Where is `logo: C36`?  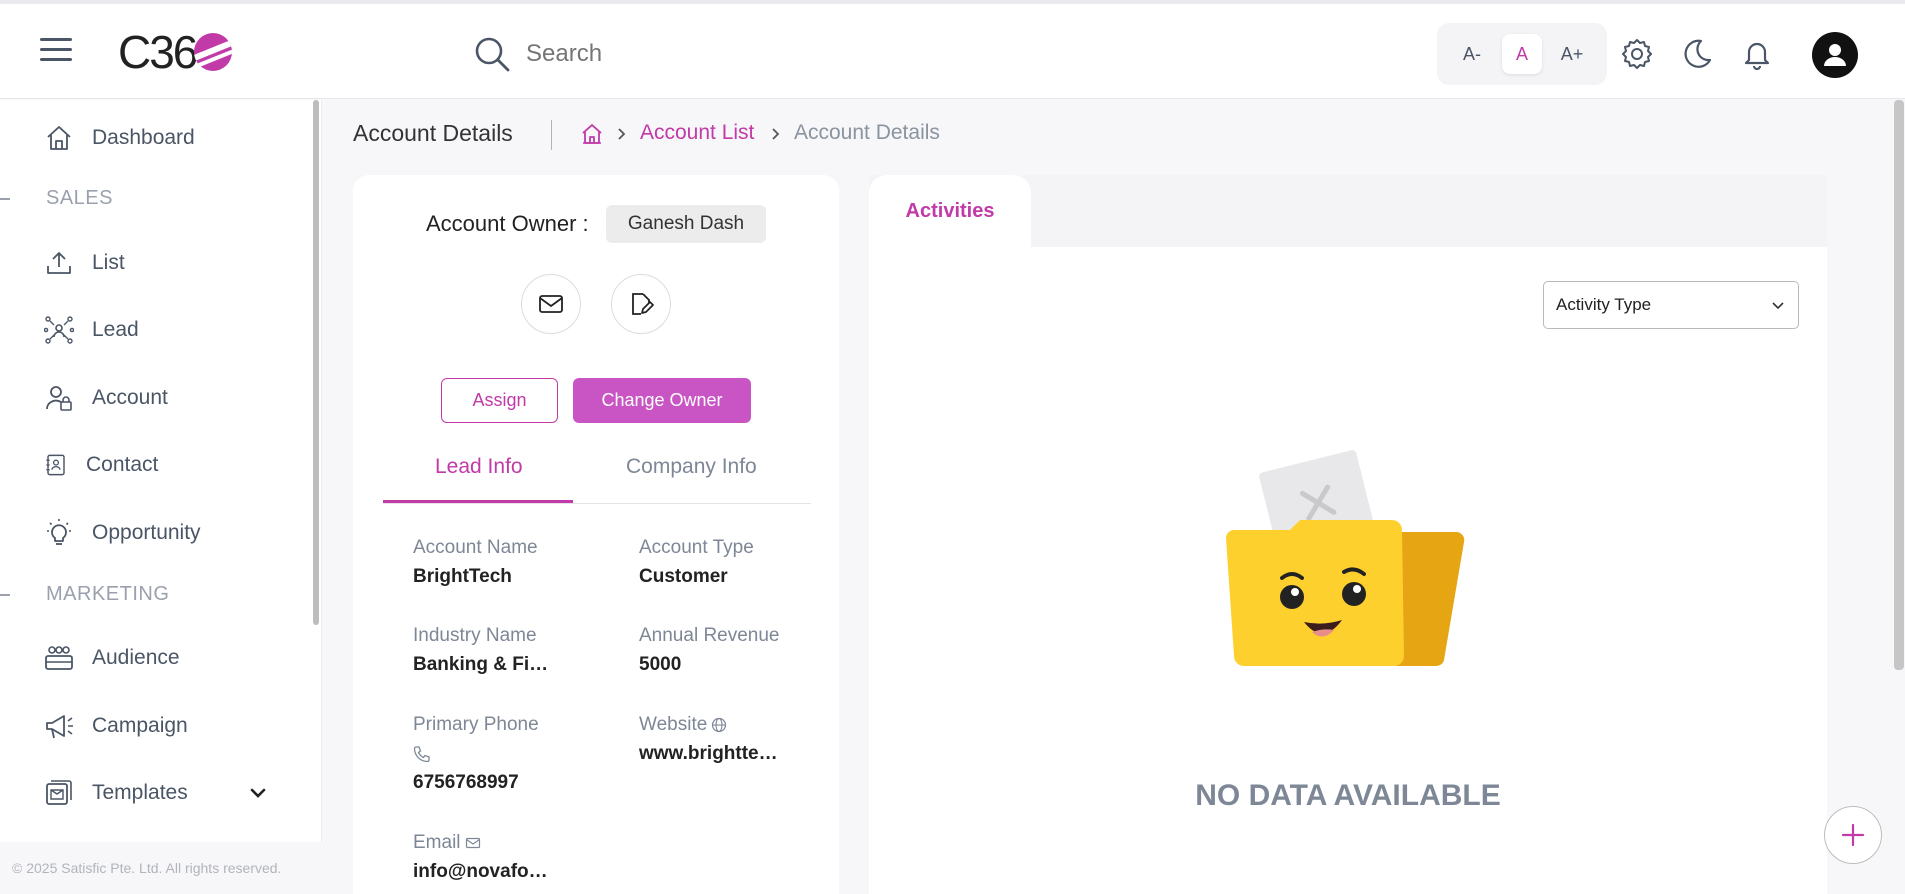
logo: C36 is located at coordinates (175, 52).